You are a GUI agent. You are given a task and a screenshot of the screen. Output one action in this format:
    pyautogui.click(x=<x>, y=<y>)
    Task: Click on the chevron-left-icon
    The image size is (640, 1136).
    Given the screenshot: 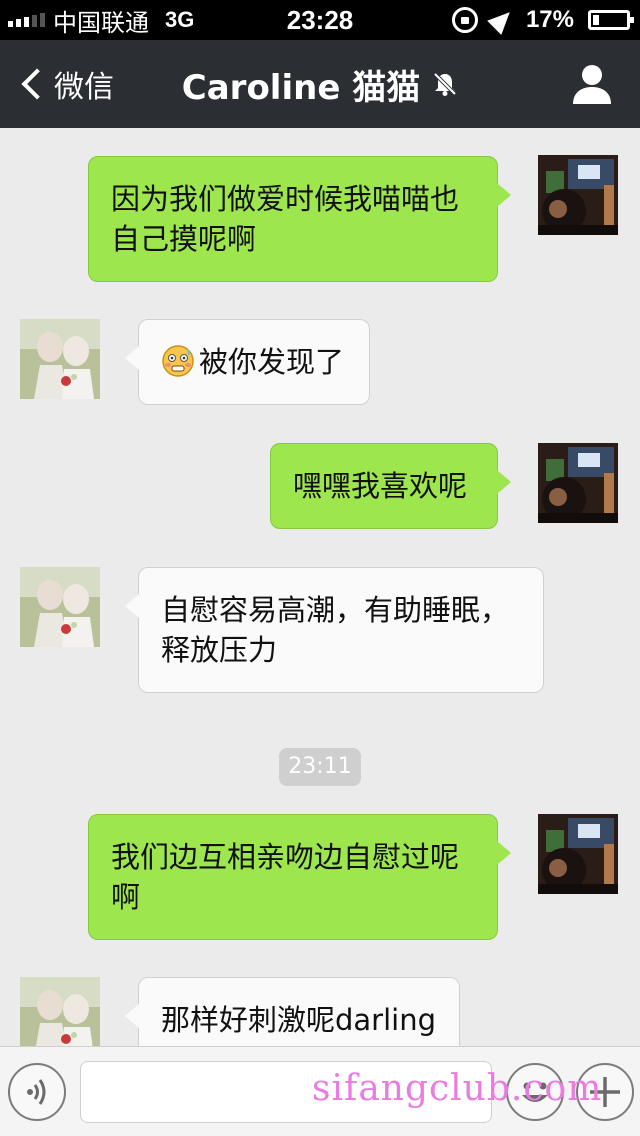 What is the action you would take?
    pyautogui.click(x=37, y=84)
    